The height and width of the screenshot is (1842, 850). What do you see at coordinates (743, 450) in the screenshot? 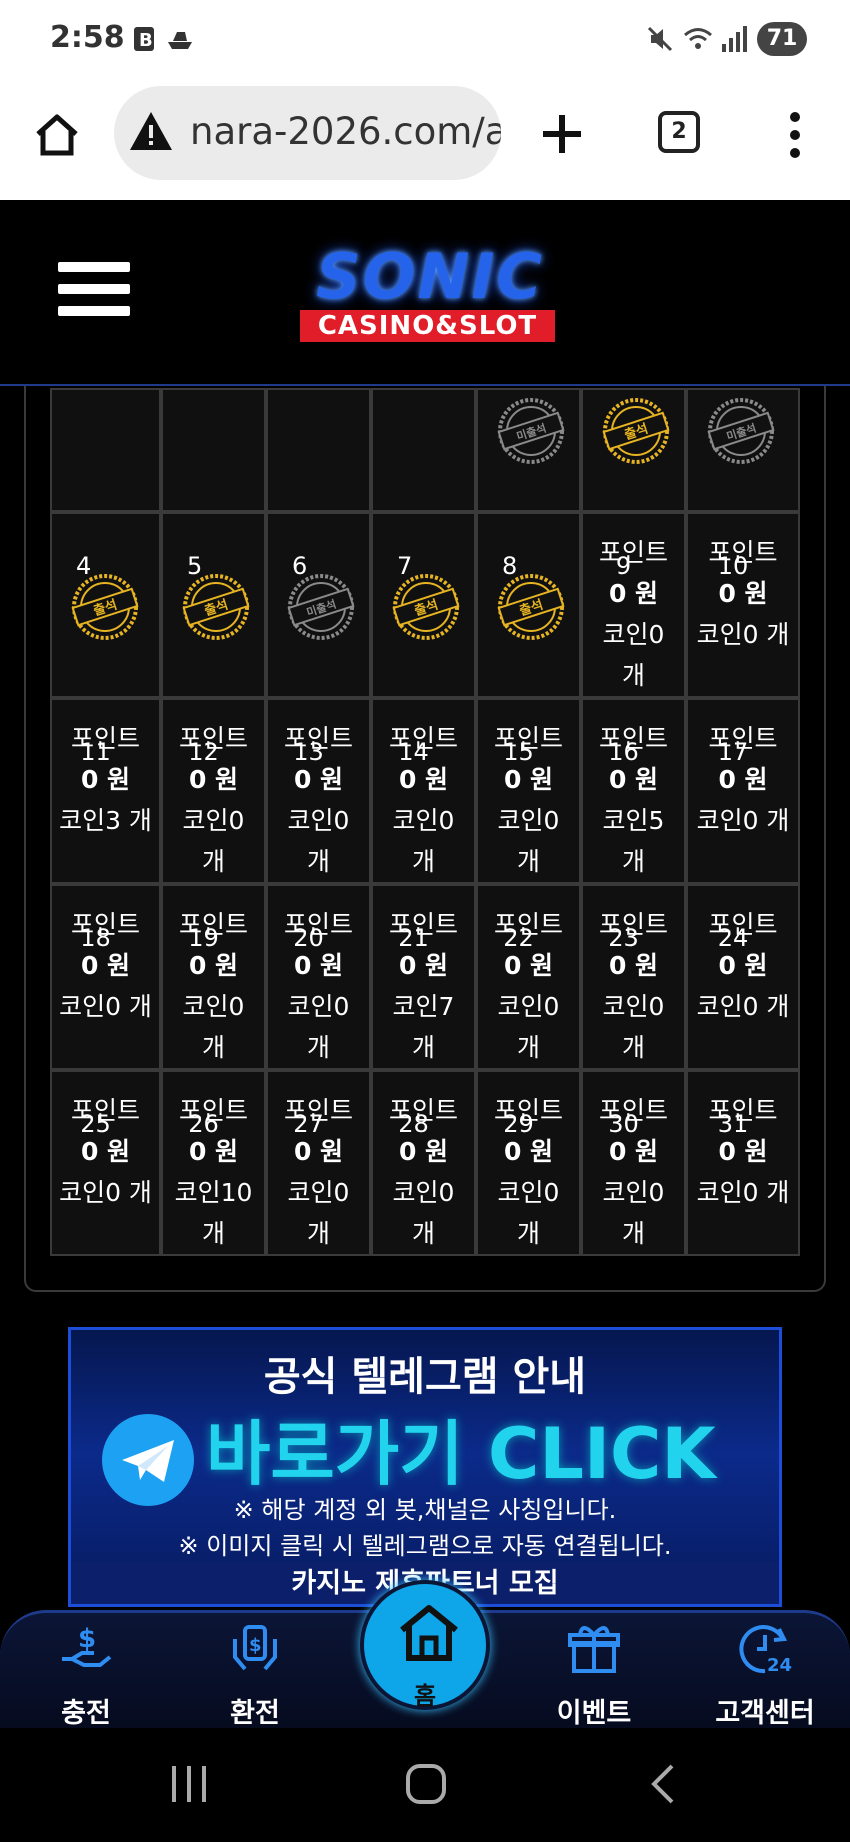
I see `calendar-cell: 미출석` at bounding box center [743, 450].